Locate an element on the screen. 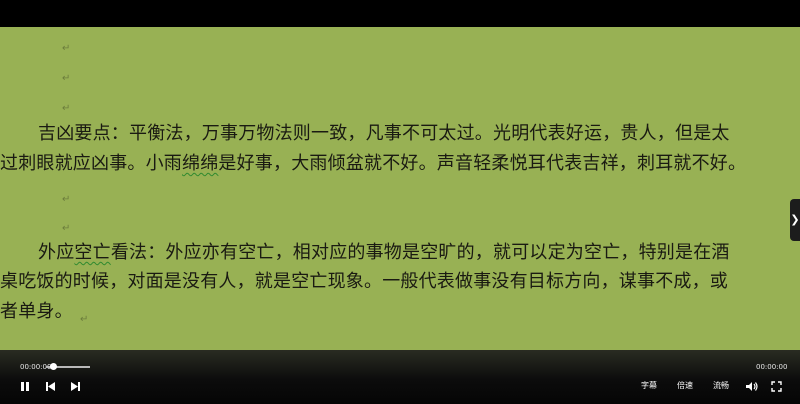 This screenshot has height=404, width=800. paragraph-1-line-1: 吉凶要点：平衡法，万事万物法则一致，凡事不可太过。光明代表好运，贵人，但是太 is located at coordinates (384, 133).